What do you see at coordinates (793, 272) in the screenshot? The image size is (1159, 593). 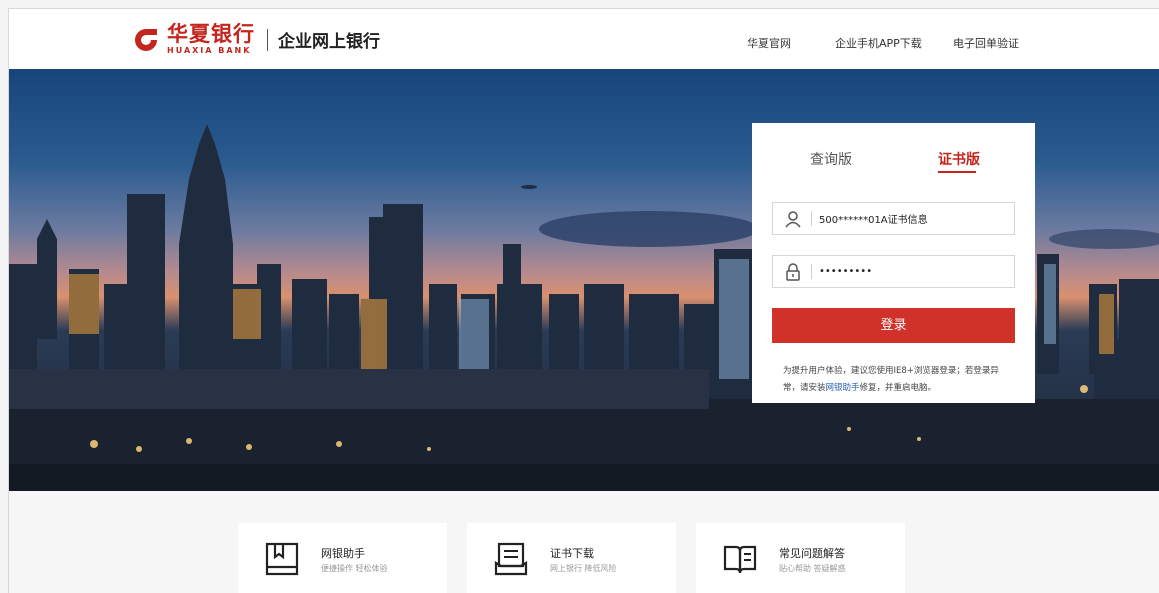 I see `lock-icon` at bounding box center [793, 272].